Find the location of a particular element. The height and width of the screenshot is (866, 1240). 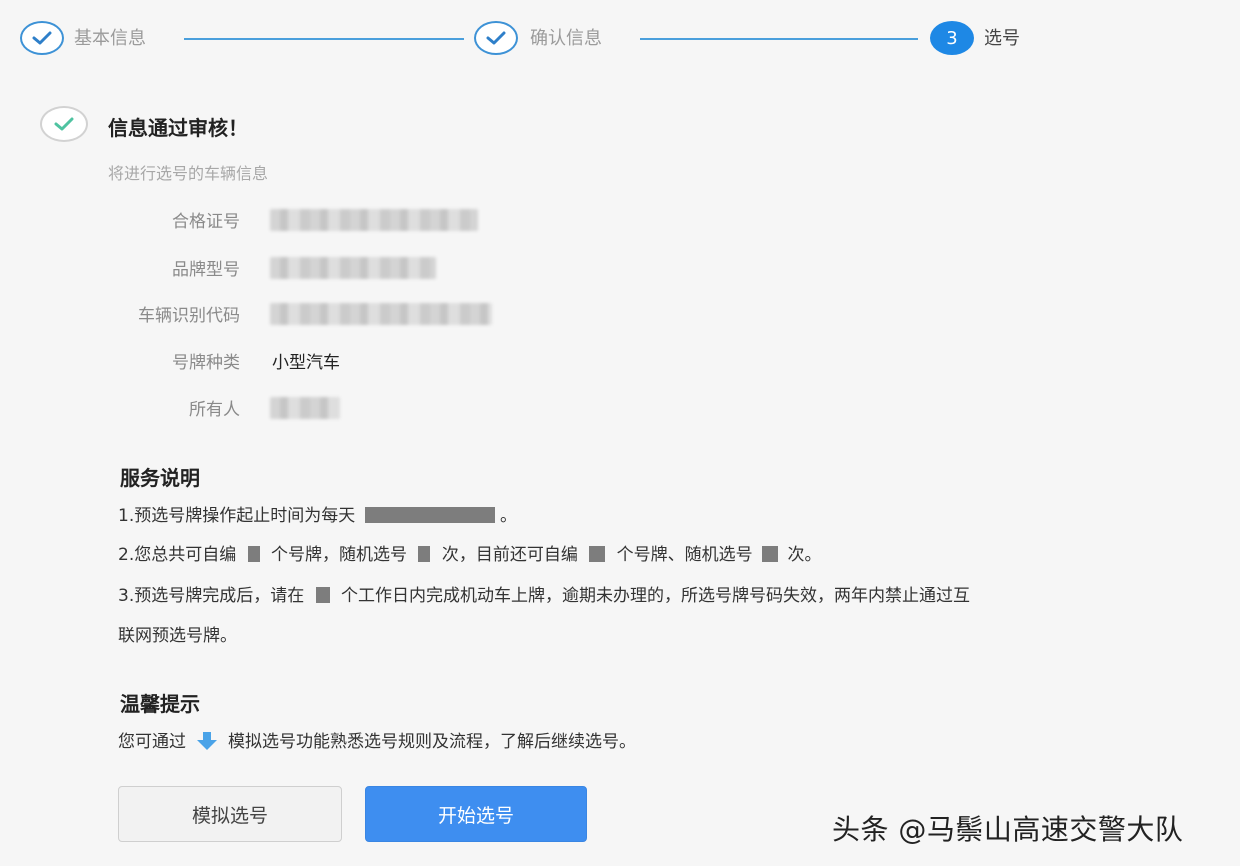

simulate-select-button: 模拟选号 is located at coordinates (230, 814).